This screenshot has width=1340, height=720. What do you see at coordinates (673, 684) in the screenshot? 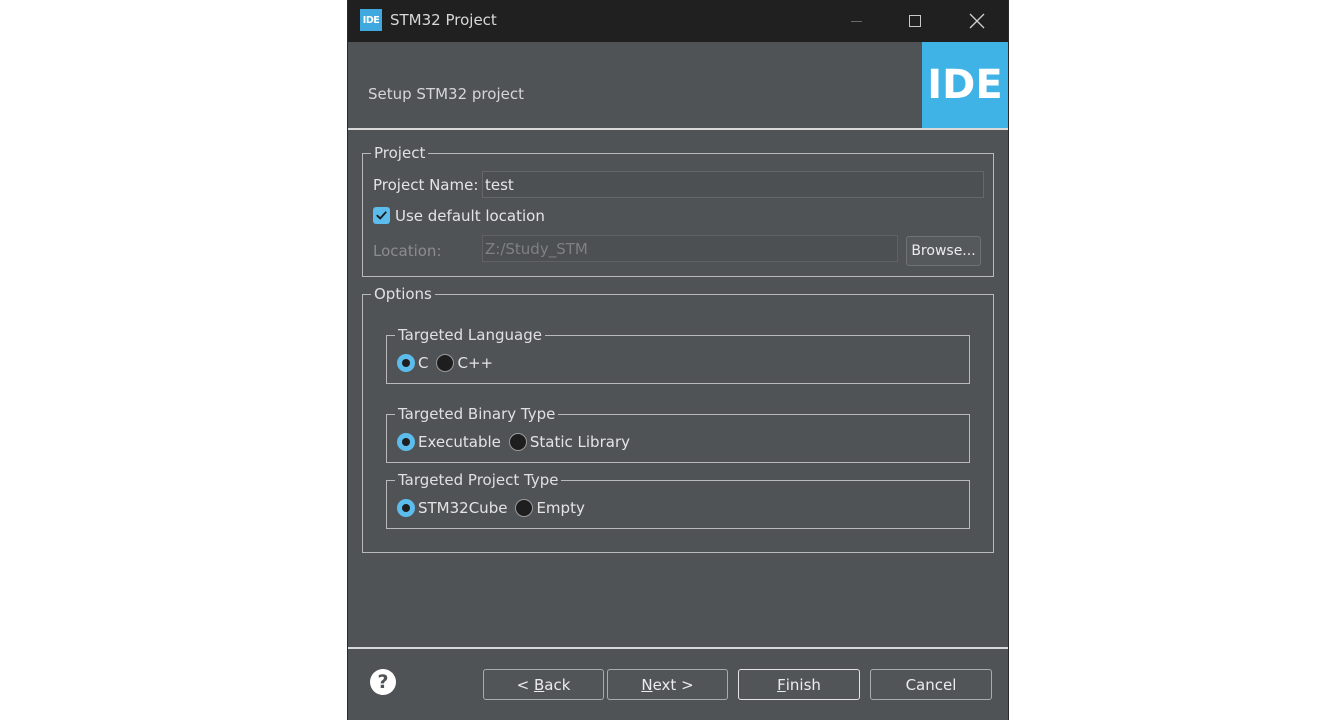
I see `next-button-label: ext >` at bounding box center [673, 684].